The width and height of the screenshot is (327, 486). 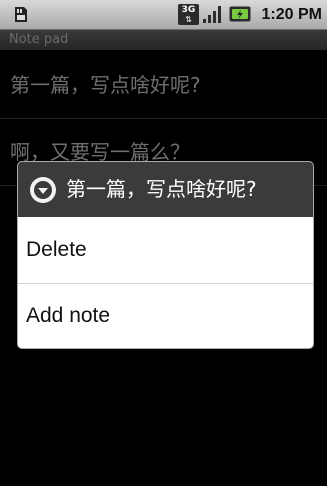 What do you see at coordinates (291, 14) in the screenshot?
I see `status-time: 1:20 PM` at bounding box center [291, 14].